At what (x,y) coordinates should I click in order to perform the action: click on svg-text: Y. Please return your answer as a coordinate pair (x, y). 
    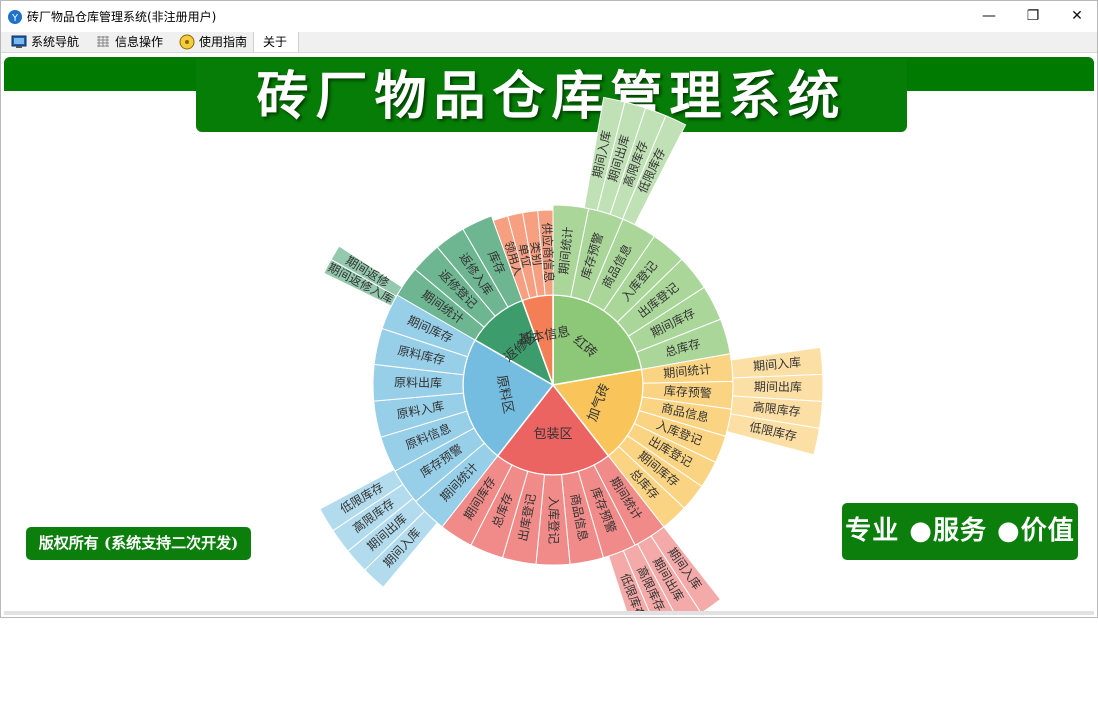
    Looking at the image, I should click on (15, 18).